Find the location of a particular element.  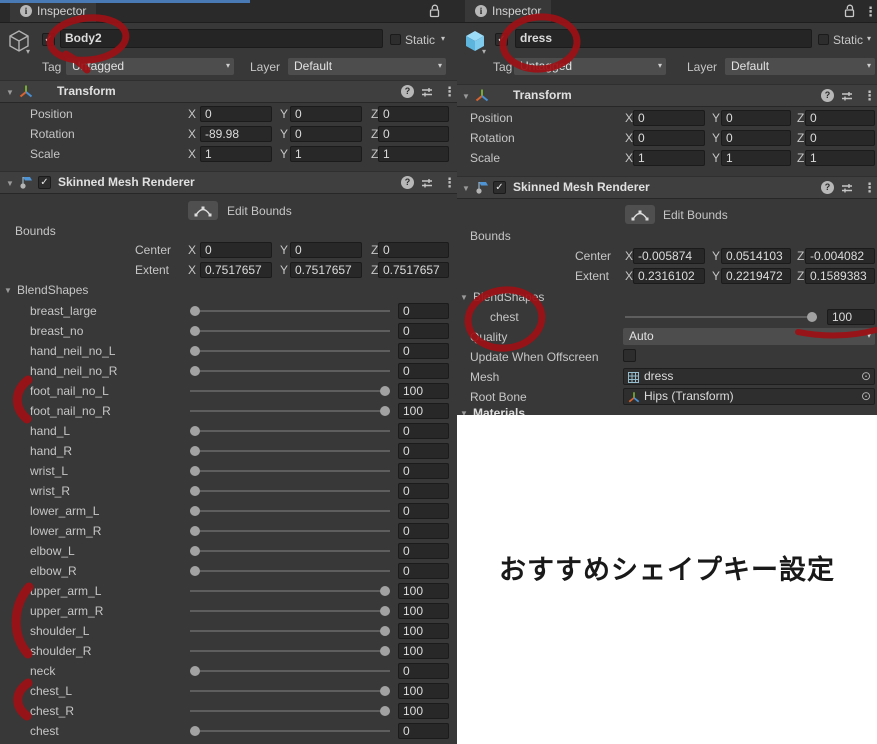

x-field: 0.7517657 is located at coordinates (236, 270).